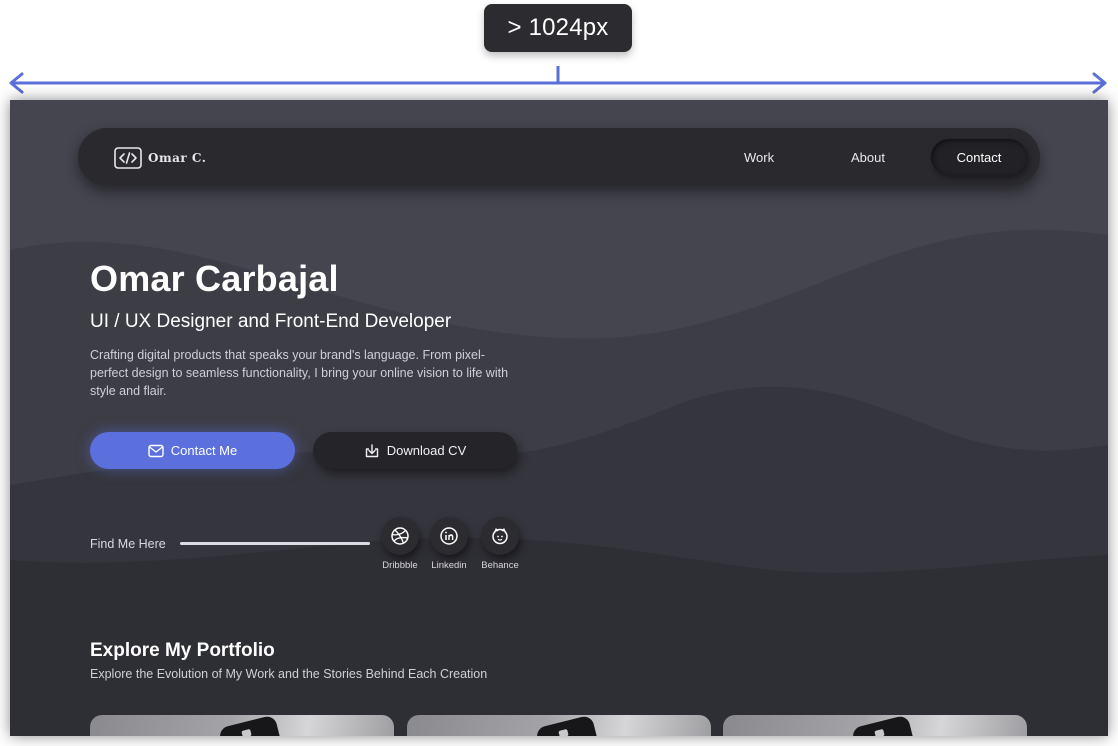  I want to click on download-icon, so click(371, 450).